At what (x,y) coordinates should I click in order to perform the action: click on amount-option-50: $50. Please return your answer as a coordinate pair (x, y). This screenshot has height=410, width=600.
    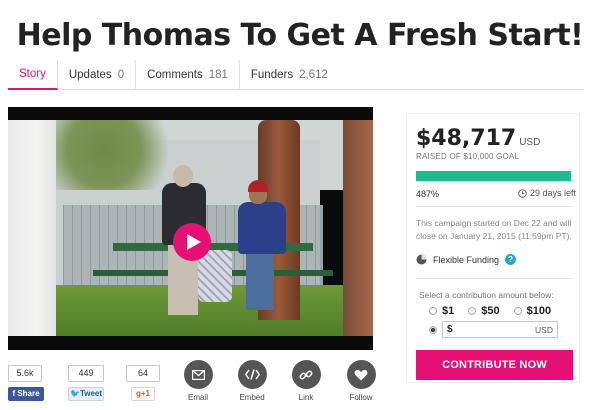
    Looking at the image, I should click on (484, 311).